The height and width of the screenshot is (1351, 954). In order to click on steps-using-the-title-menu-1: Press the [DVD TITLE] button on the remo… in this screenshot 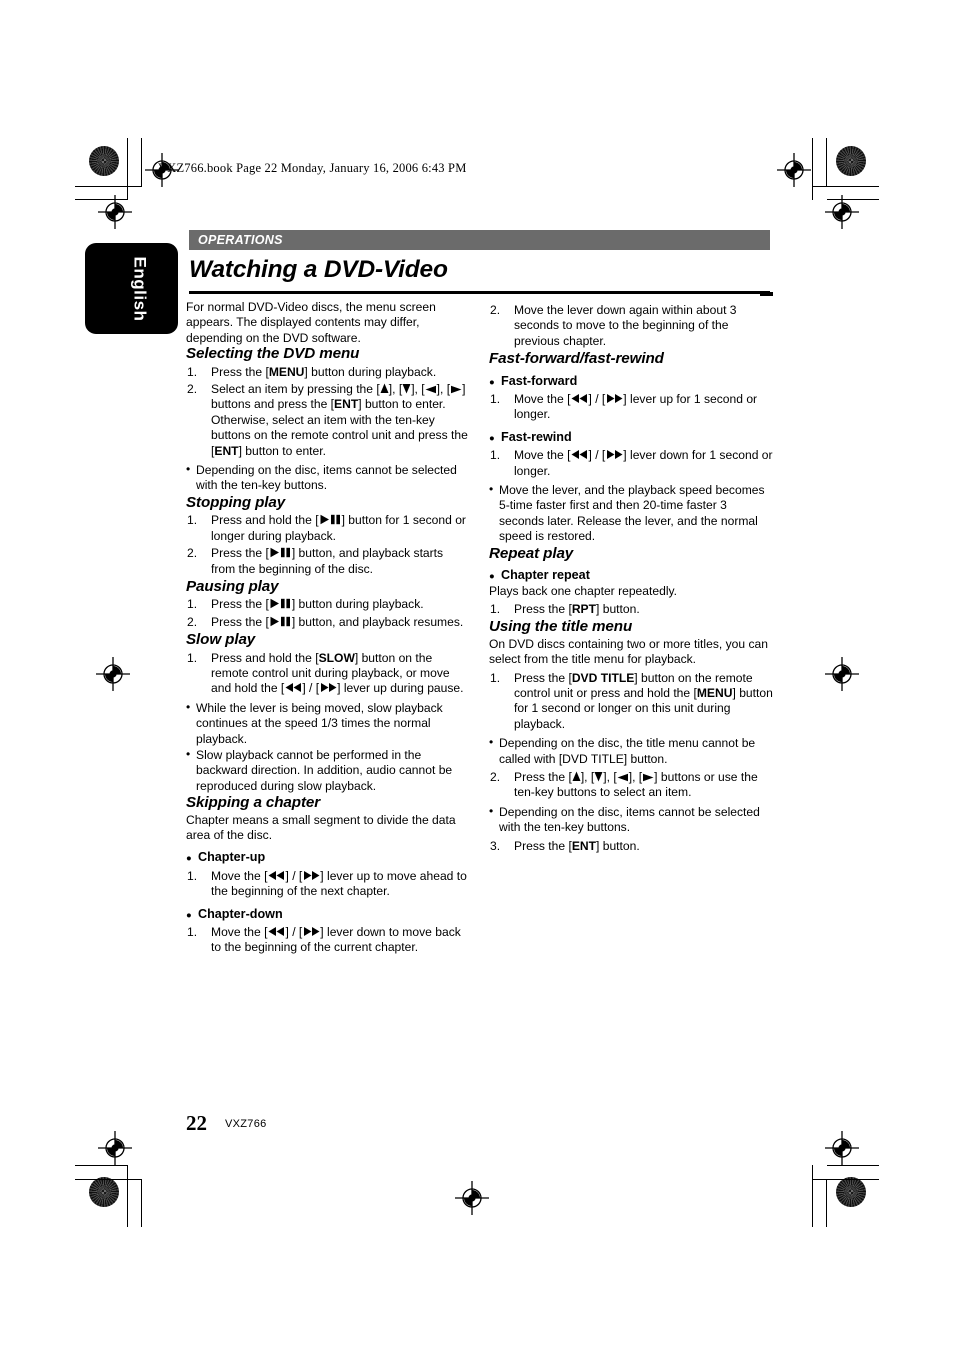, I will do `click(631, 702)`.